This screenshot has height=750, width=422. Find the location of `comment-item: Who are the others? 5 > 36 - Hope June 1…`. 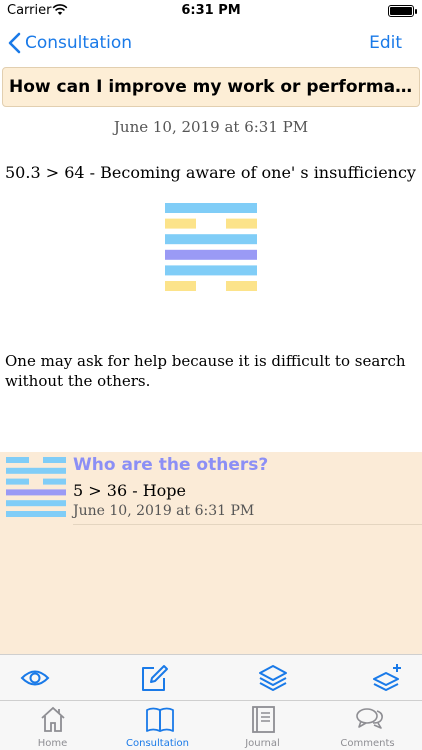

comment-item: Who are the others? 5 > 36 - Hope June 1… is located at coordinates (211, 488).